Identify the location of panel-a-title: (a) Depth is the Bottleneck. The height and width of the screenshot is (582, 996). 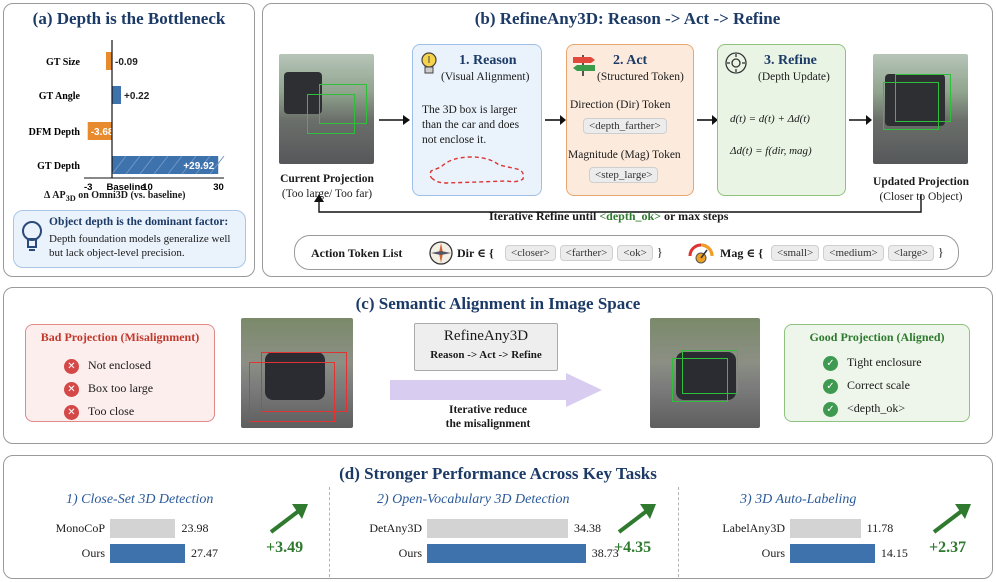
(129, 18).